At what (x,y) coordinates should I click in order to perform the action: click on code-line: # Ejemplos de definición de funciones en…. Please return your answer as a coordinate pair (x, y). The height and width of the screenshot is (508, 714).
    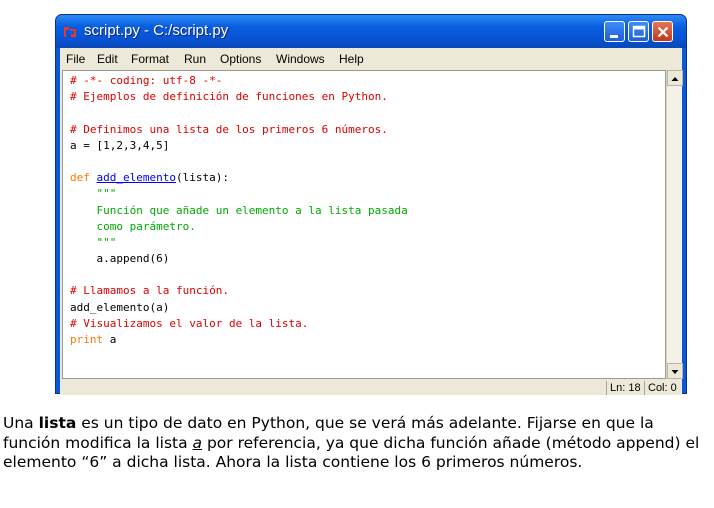
    Looking at the image, I should click on (239, 97).